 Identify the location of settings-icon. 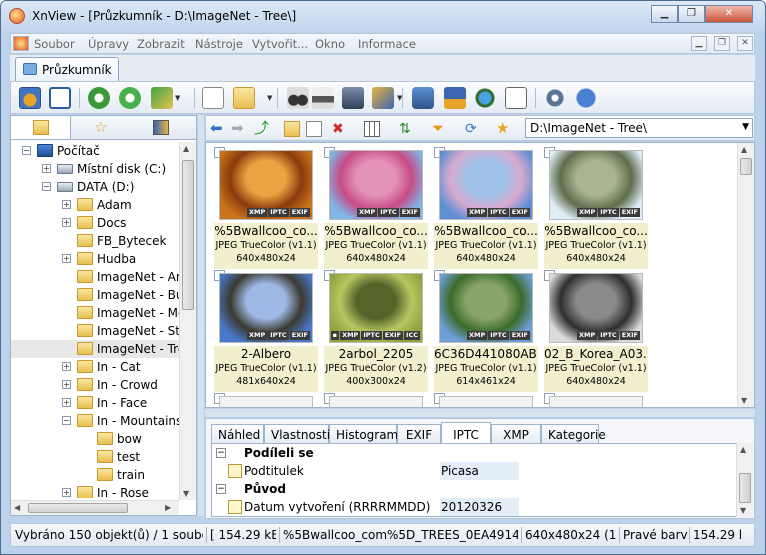
(555, 98).